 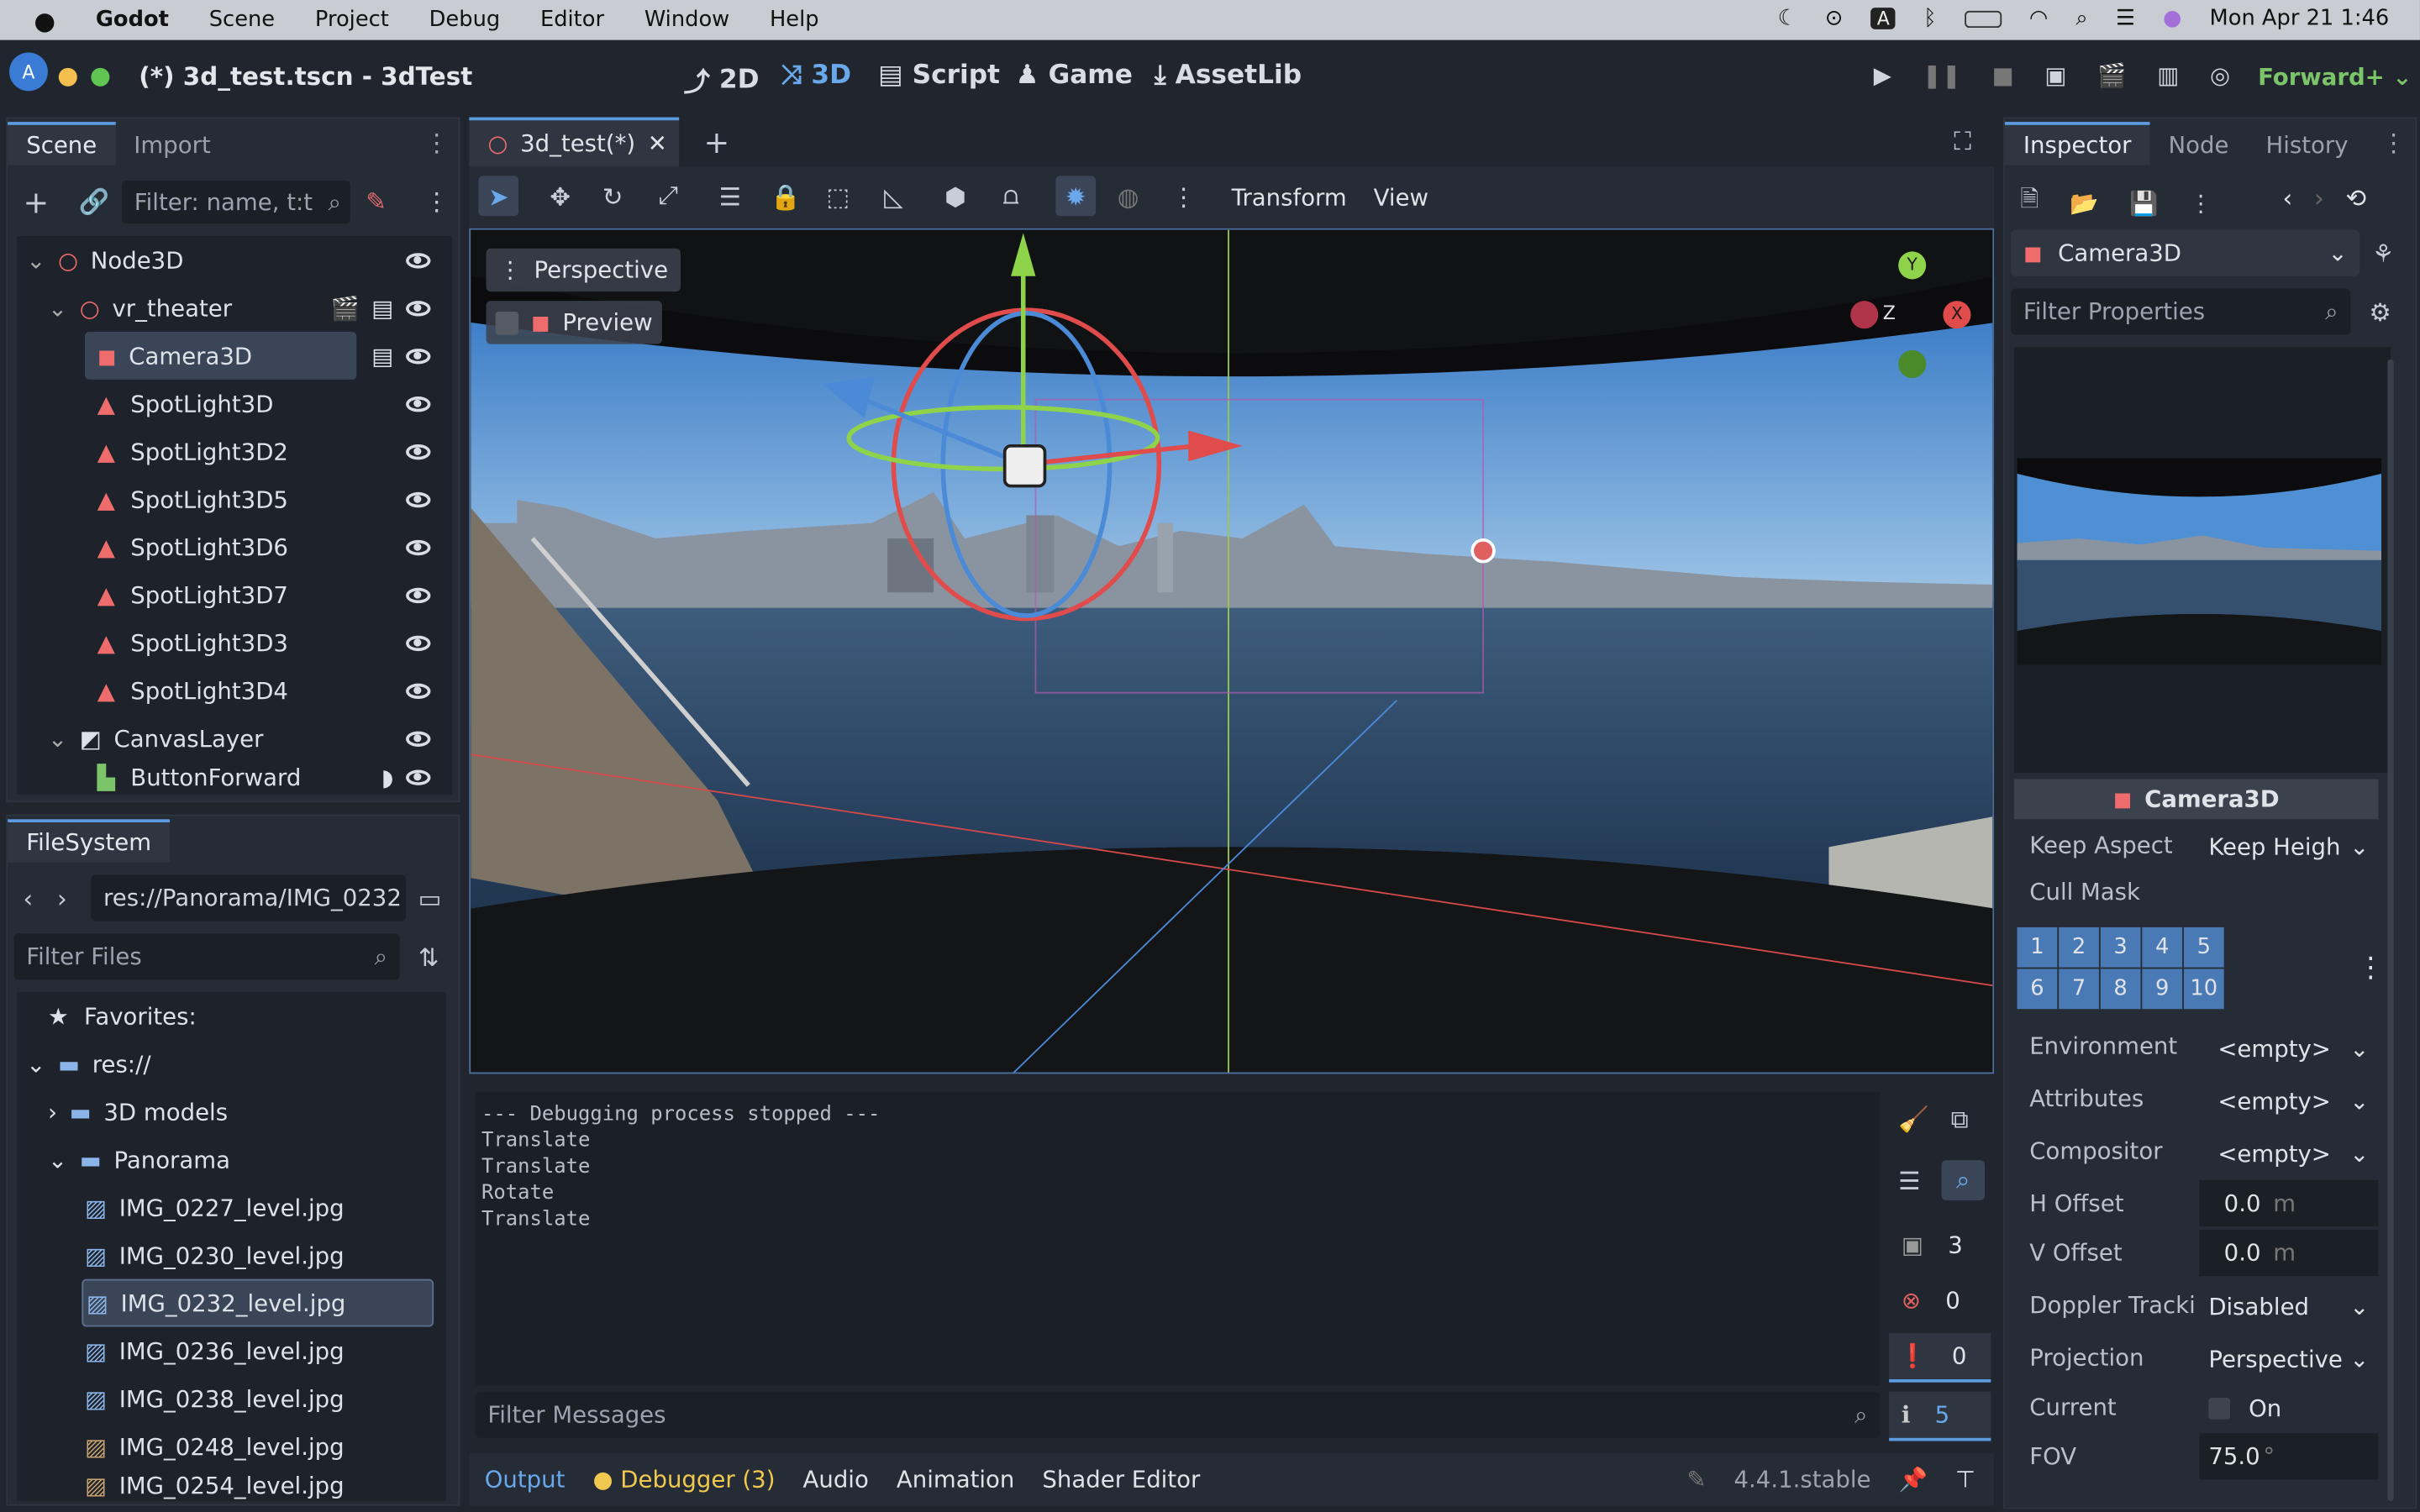 I want to click on split-view-icon: ▭, so click(x=430, y=898).